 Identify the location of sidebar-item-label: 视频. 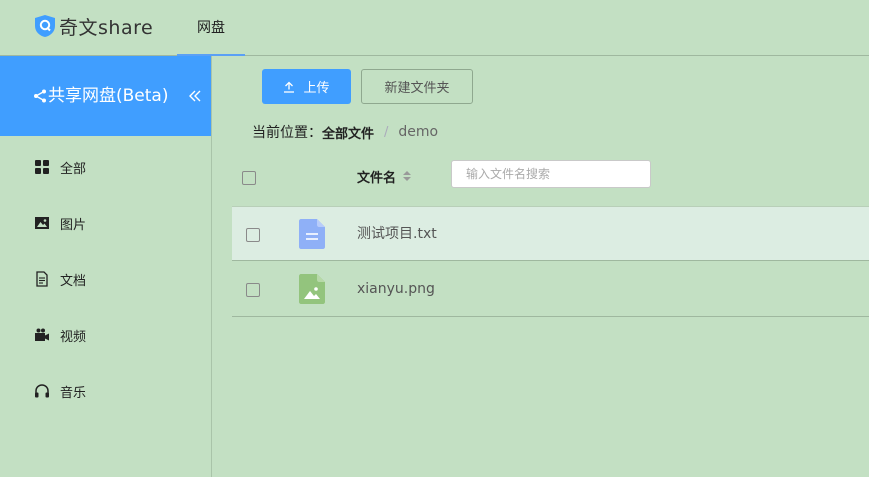
(73, 337).